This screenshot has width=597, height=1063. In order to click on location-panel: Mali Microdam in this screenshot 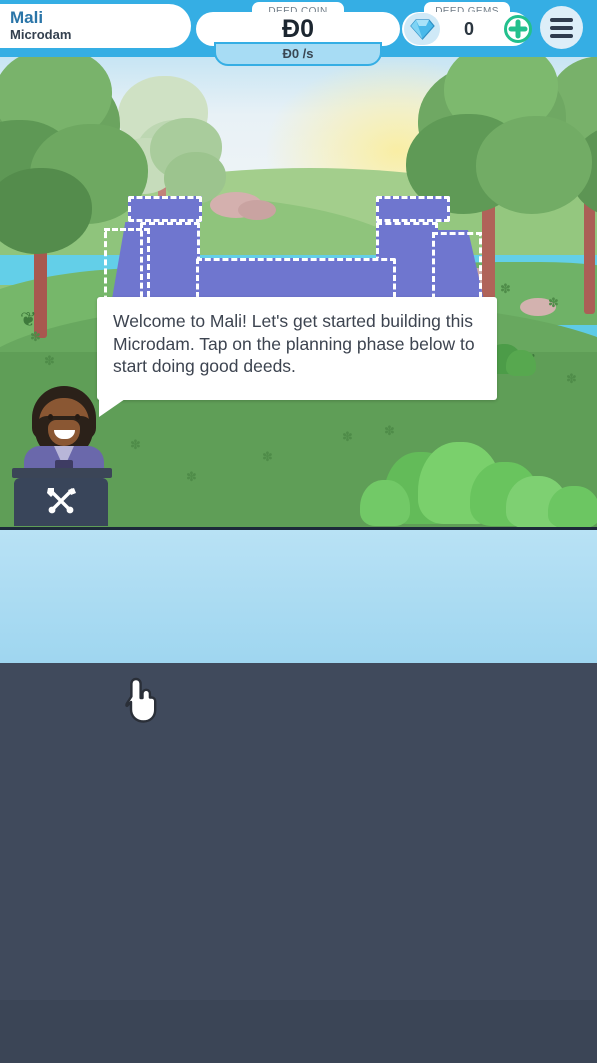, I will do `click(95, 26)`.